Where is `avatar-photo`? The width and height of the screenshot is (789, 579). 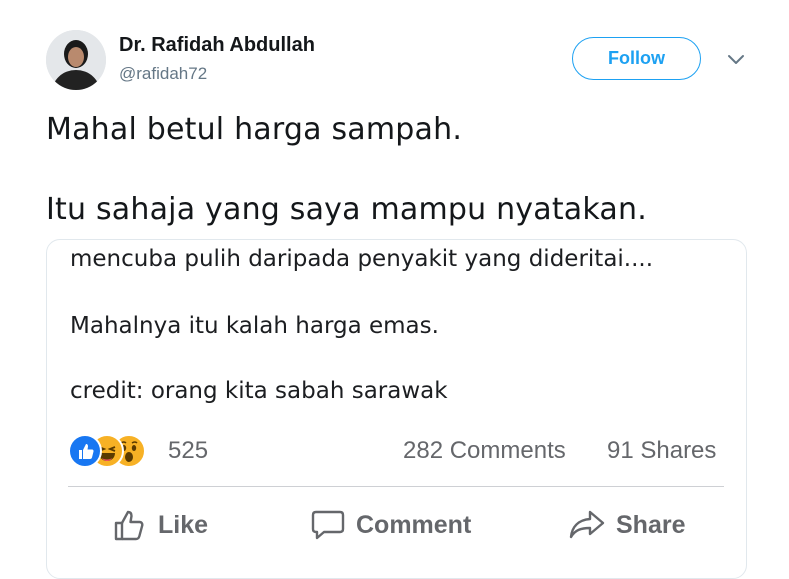 avatar-photo is located at coordinates (76, 60).